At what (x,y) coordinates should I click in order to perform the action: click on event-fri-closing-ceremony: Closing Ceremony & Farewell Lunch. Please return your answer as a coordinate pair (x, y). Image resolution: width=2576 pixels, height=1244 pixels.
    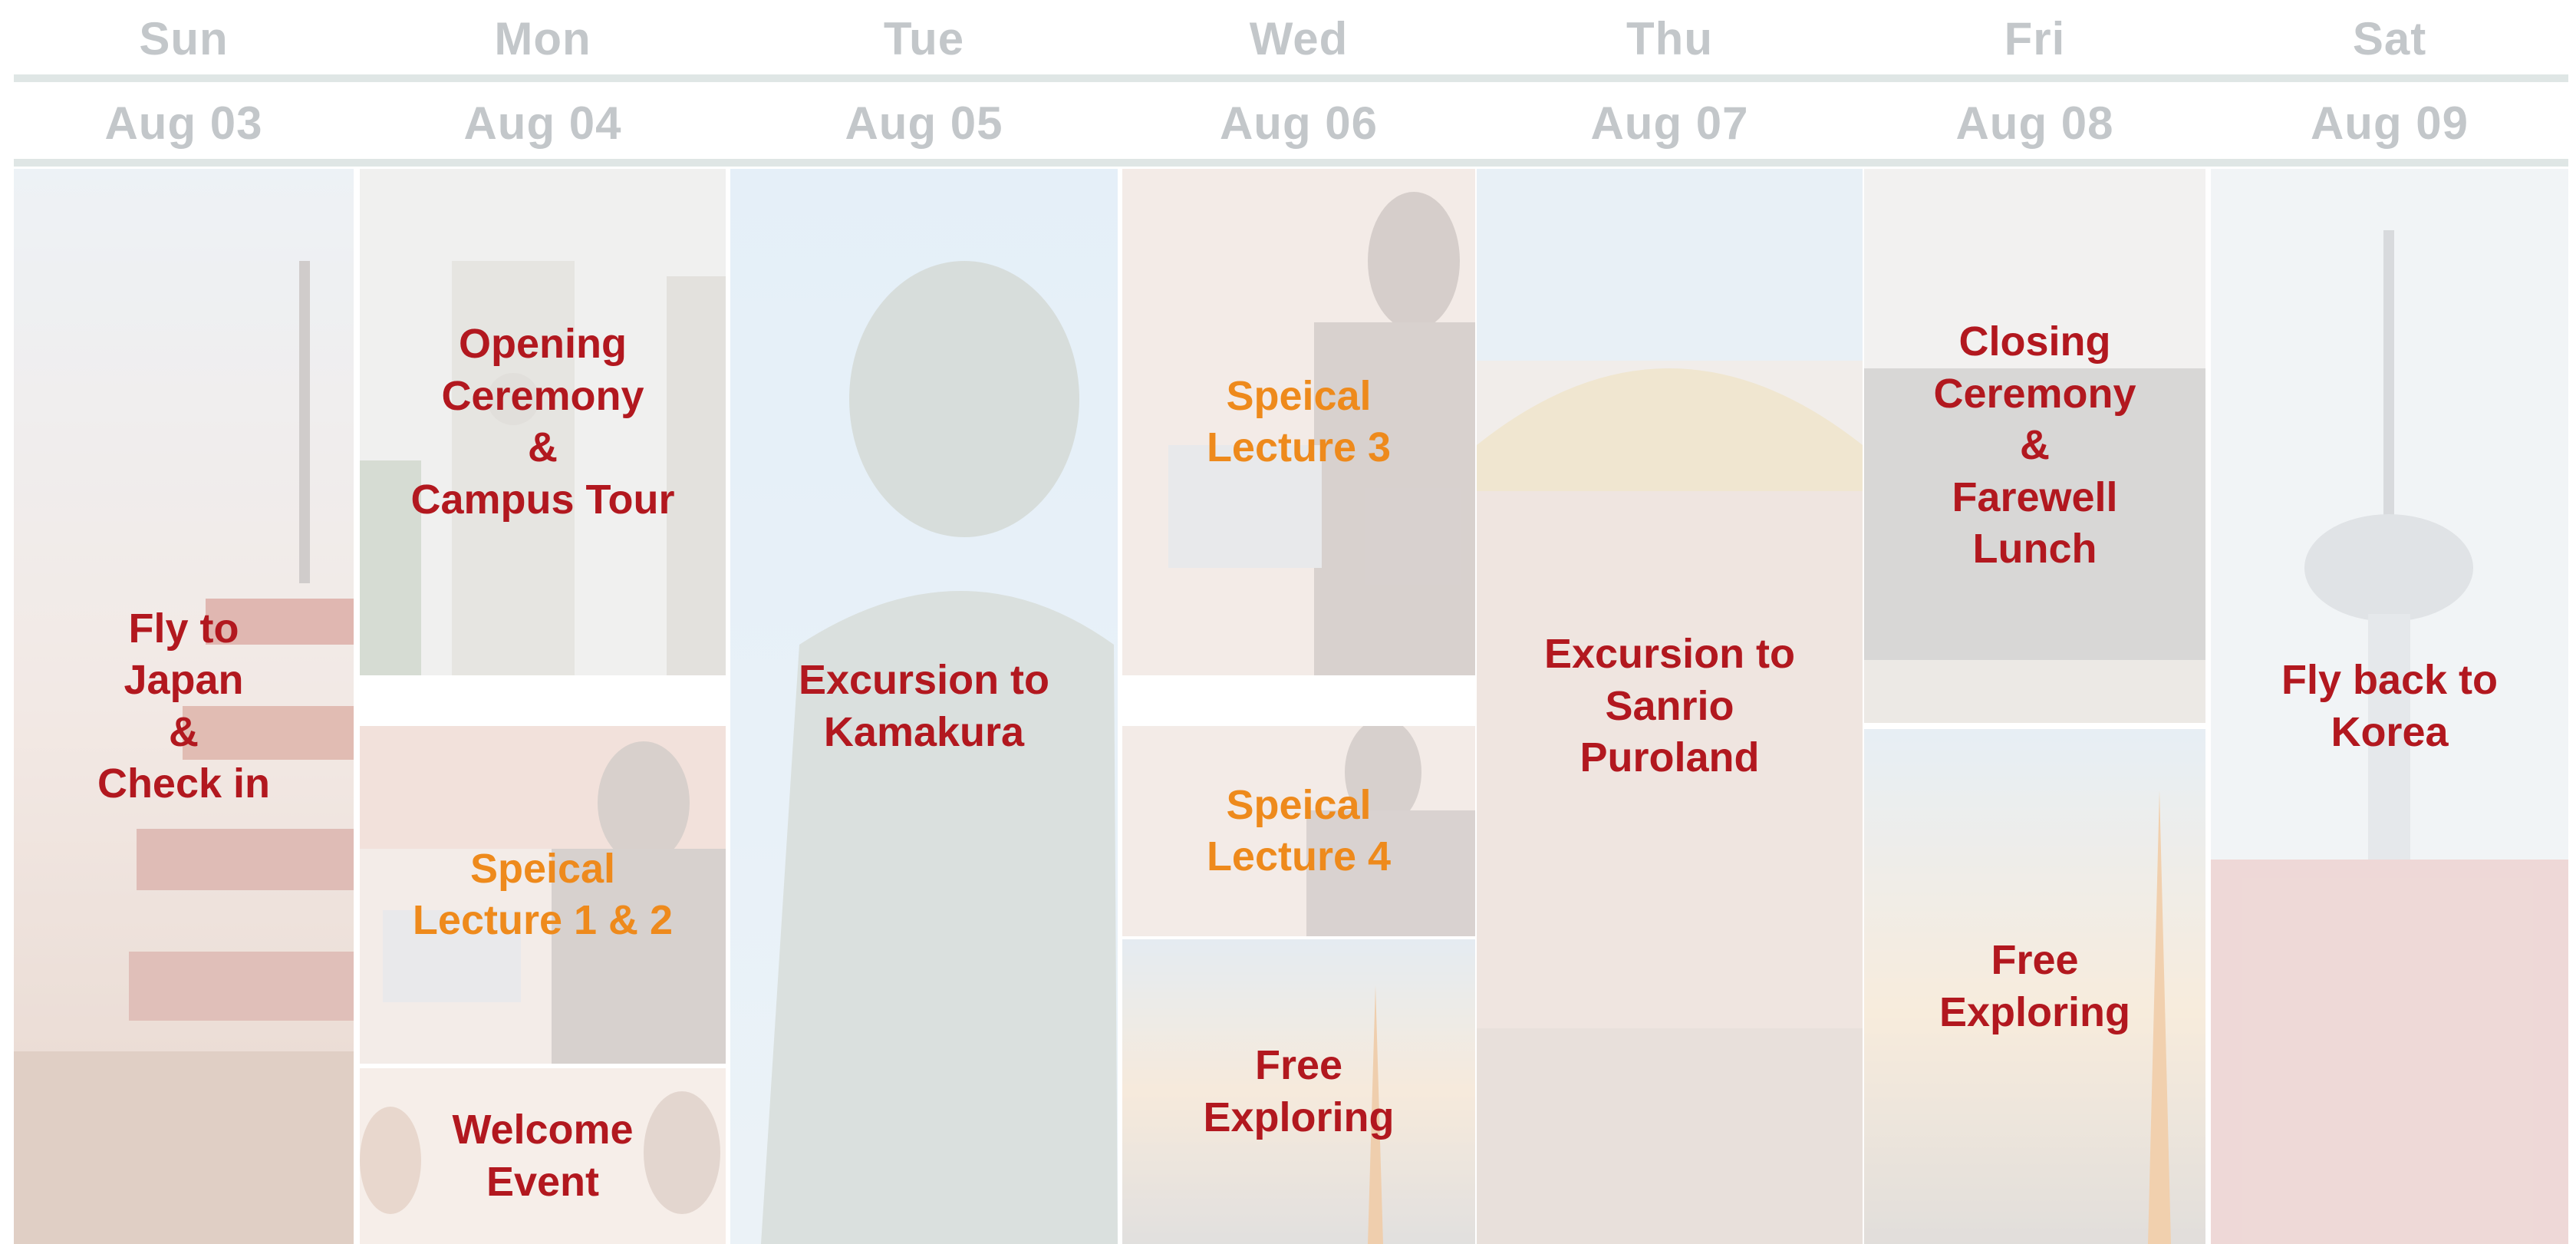
    Looking at the image, I should click on (2034, 446).